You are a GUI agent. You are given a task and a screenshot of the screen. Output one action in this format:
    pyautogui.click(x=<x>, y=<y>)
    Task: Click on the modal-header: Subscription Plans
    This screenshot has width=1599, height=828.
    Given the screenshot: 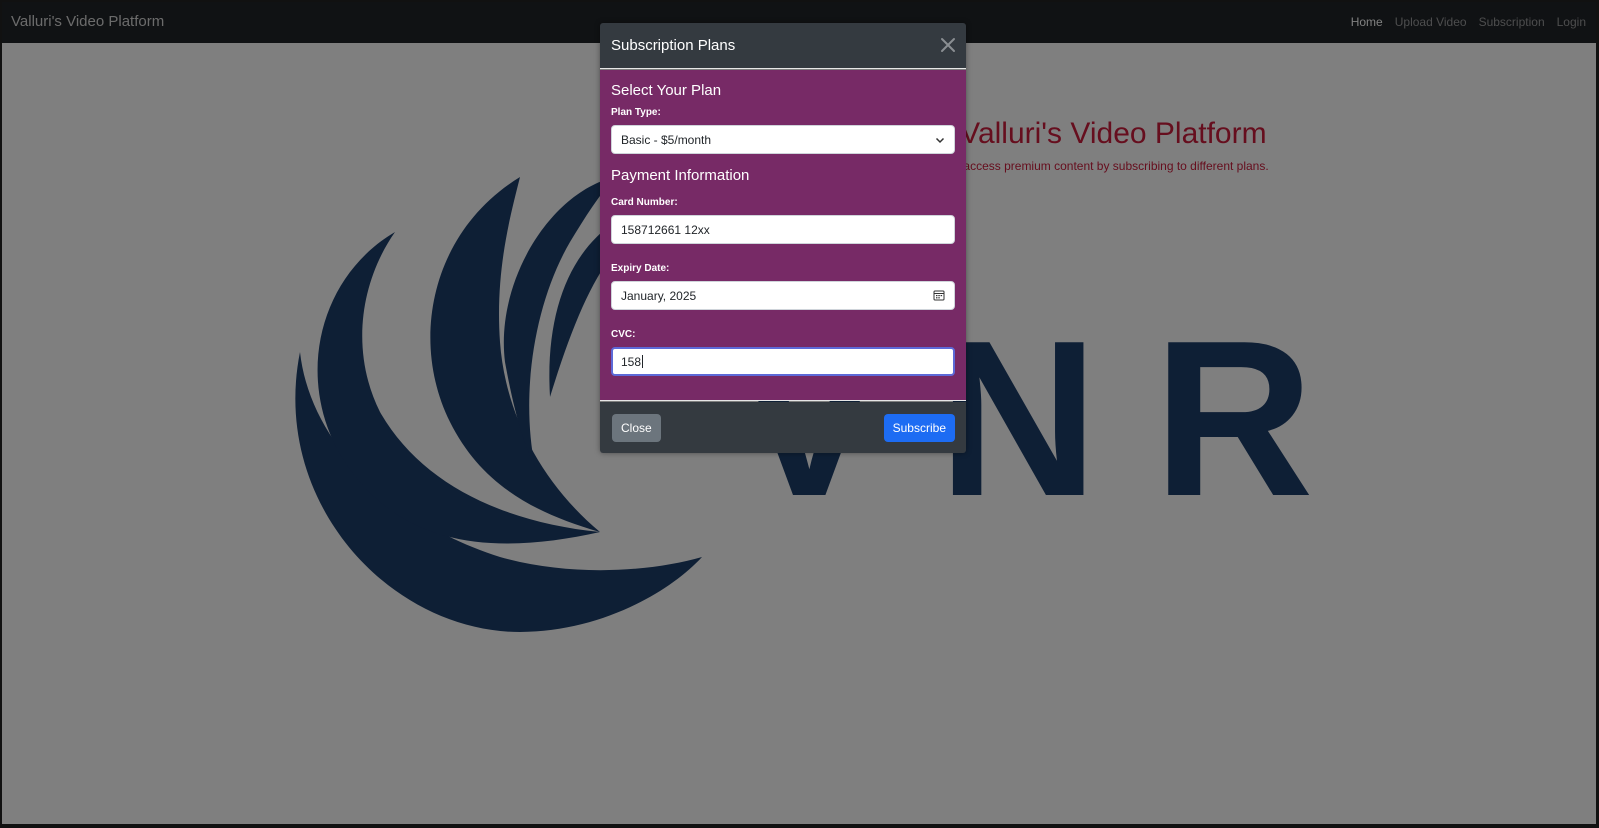 What is the action you would take?
    pyautogui.click(x=783, y=46)
    